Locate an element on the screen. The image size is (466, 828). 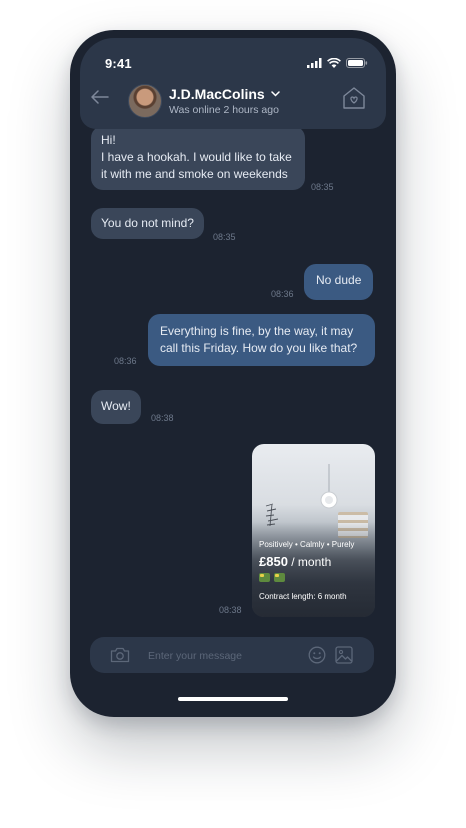
message-input is located at coordinates (223, 656).